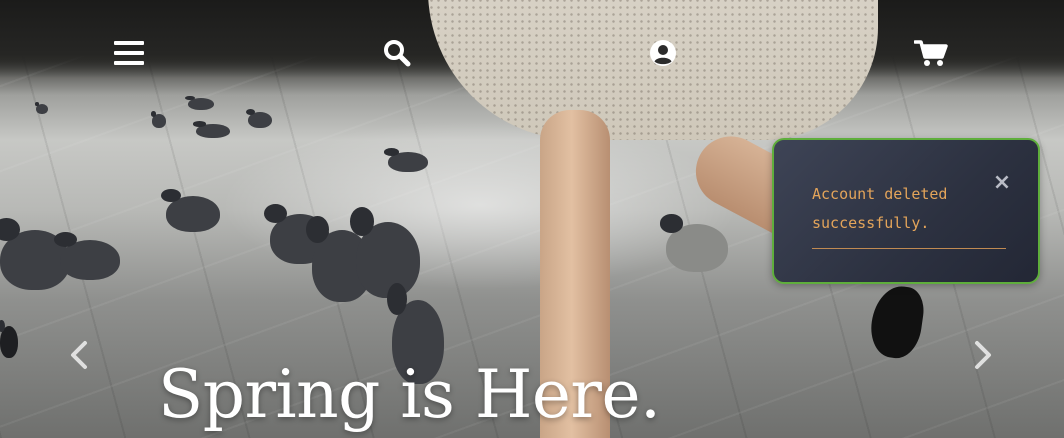 This screenshot has width=1064, height=438. I want to click on toast-message: Account deleted successfully., so click(880, 208).